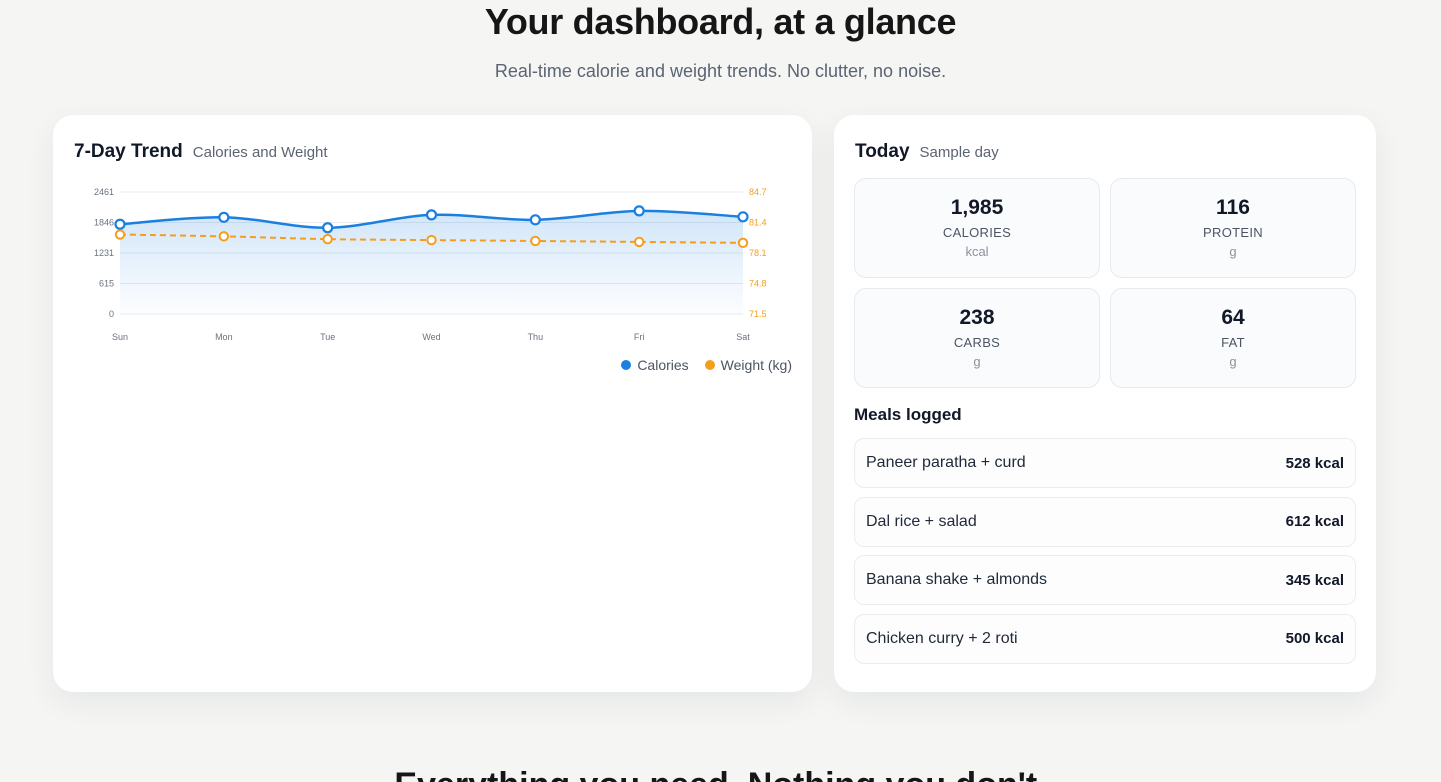  Describe the element at coordinates (758, 314) in the screenshot. I see `y-right-tick-label: 71.5` at that location.